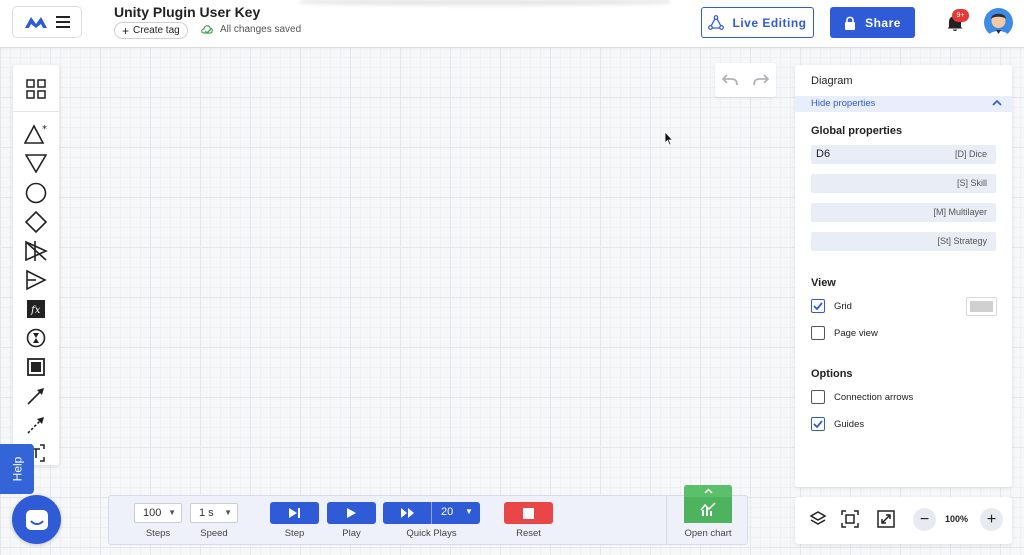 This screenshot has height=555, width=1024. I want to click on resource-connection-icon, so click(35, 396).